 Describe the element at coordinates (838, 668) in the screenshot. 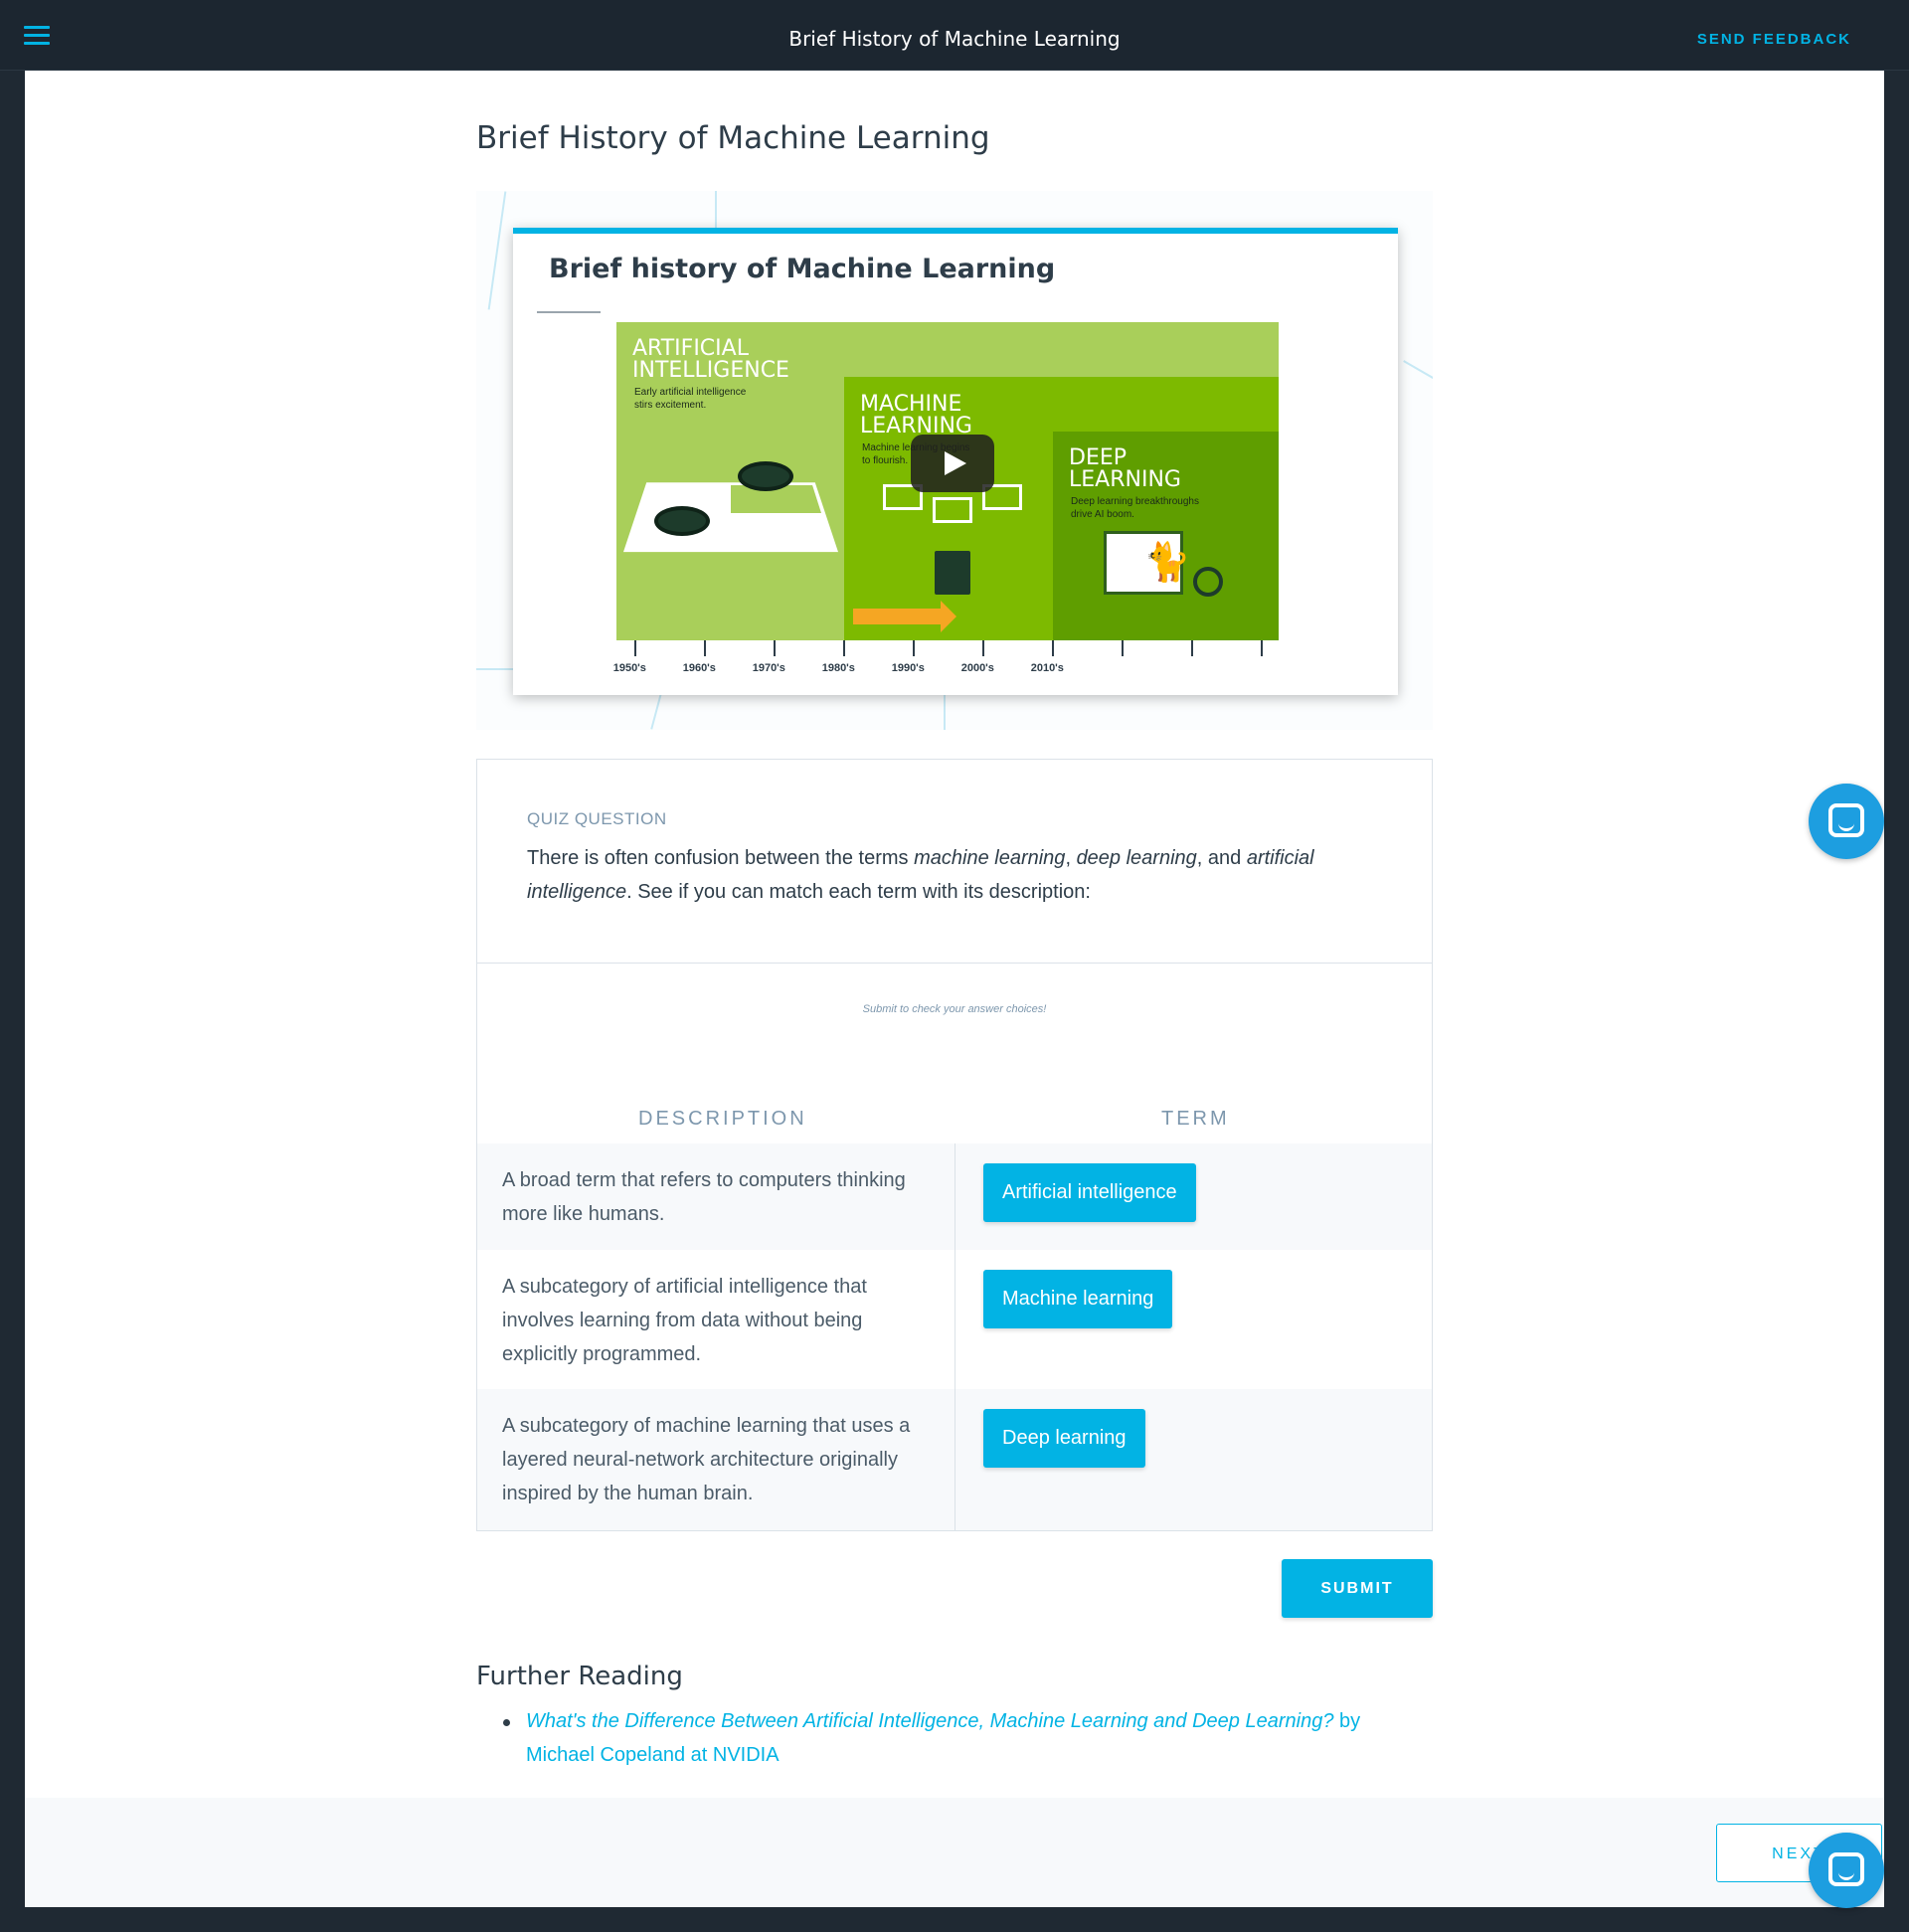

I see `timeline-label: 1980's` at that location.